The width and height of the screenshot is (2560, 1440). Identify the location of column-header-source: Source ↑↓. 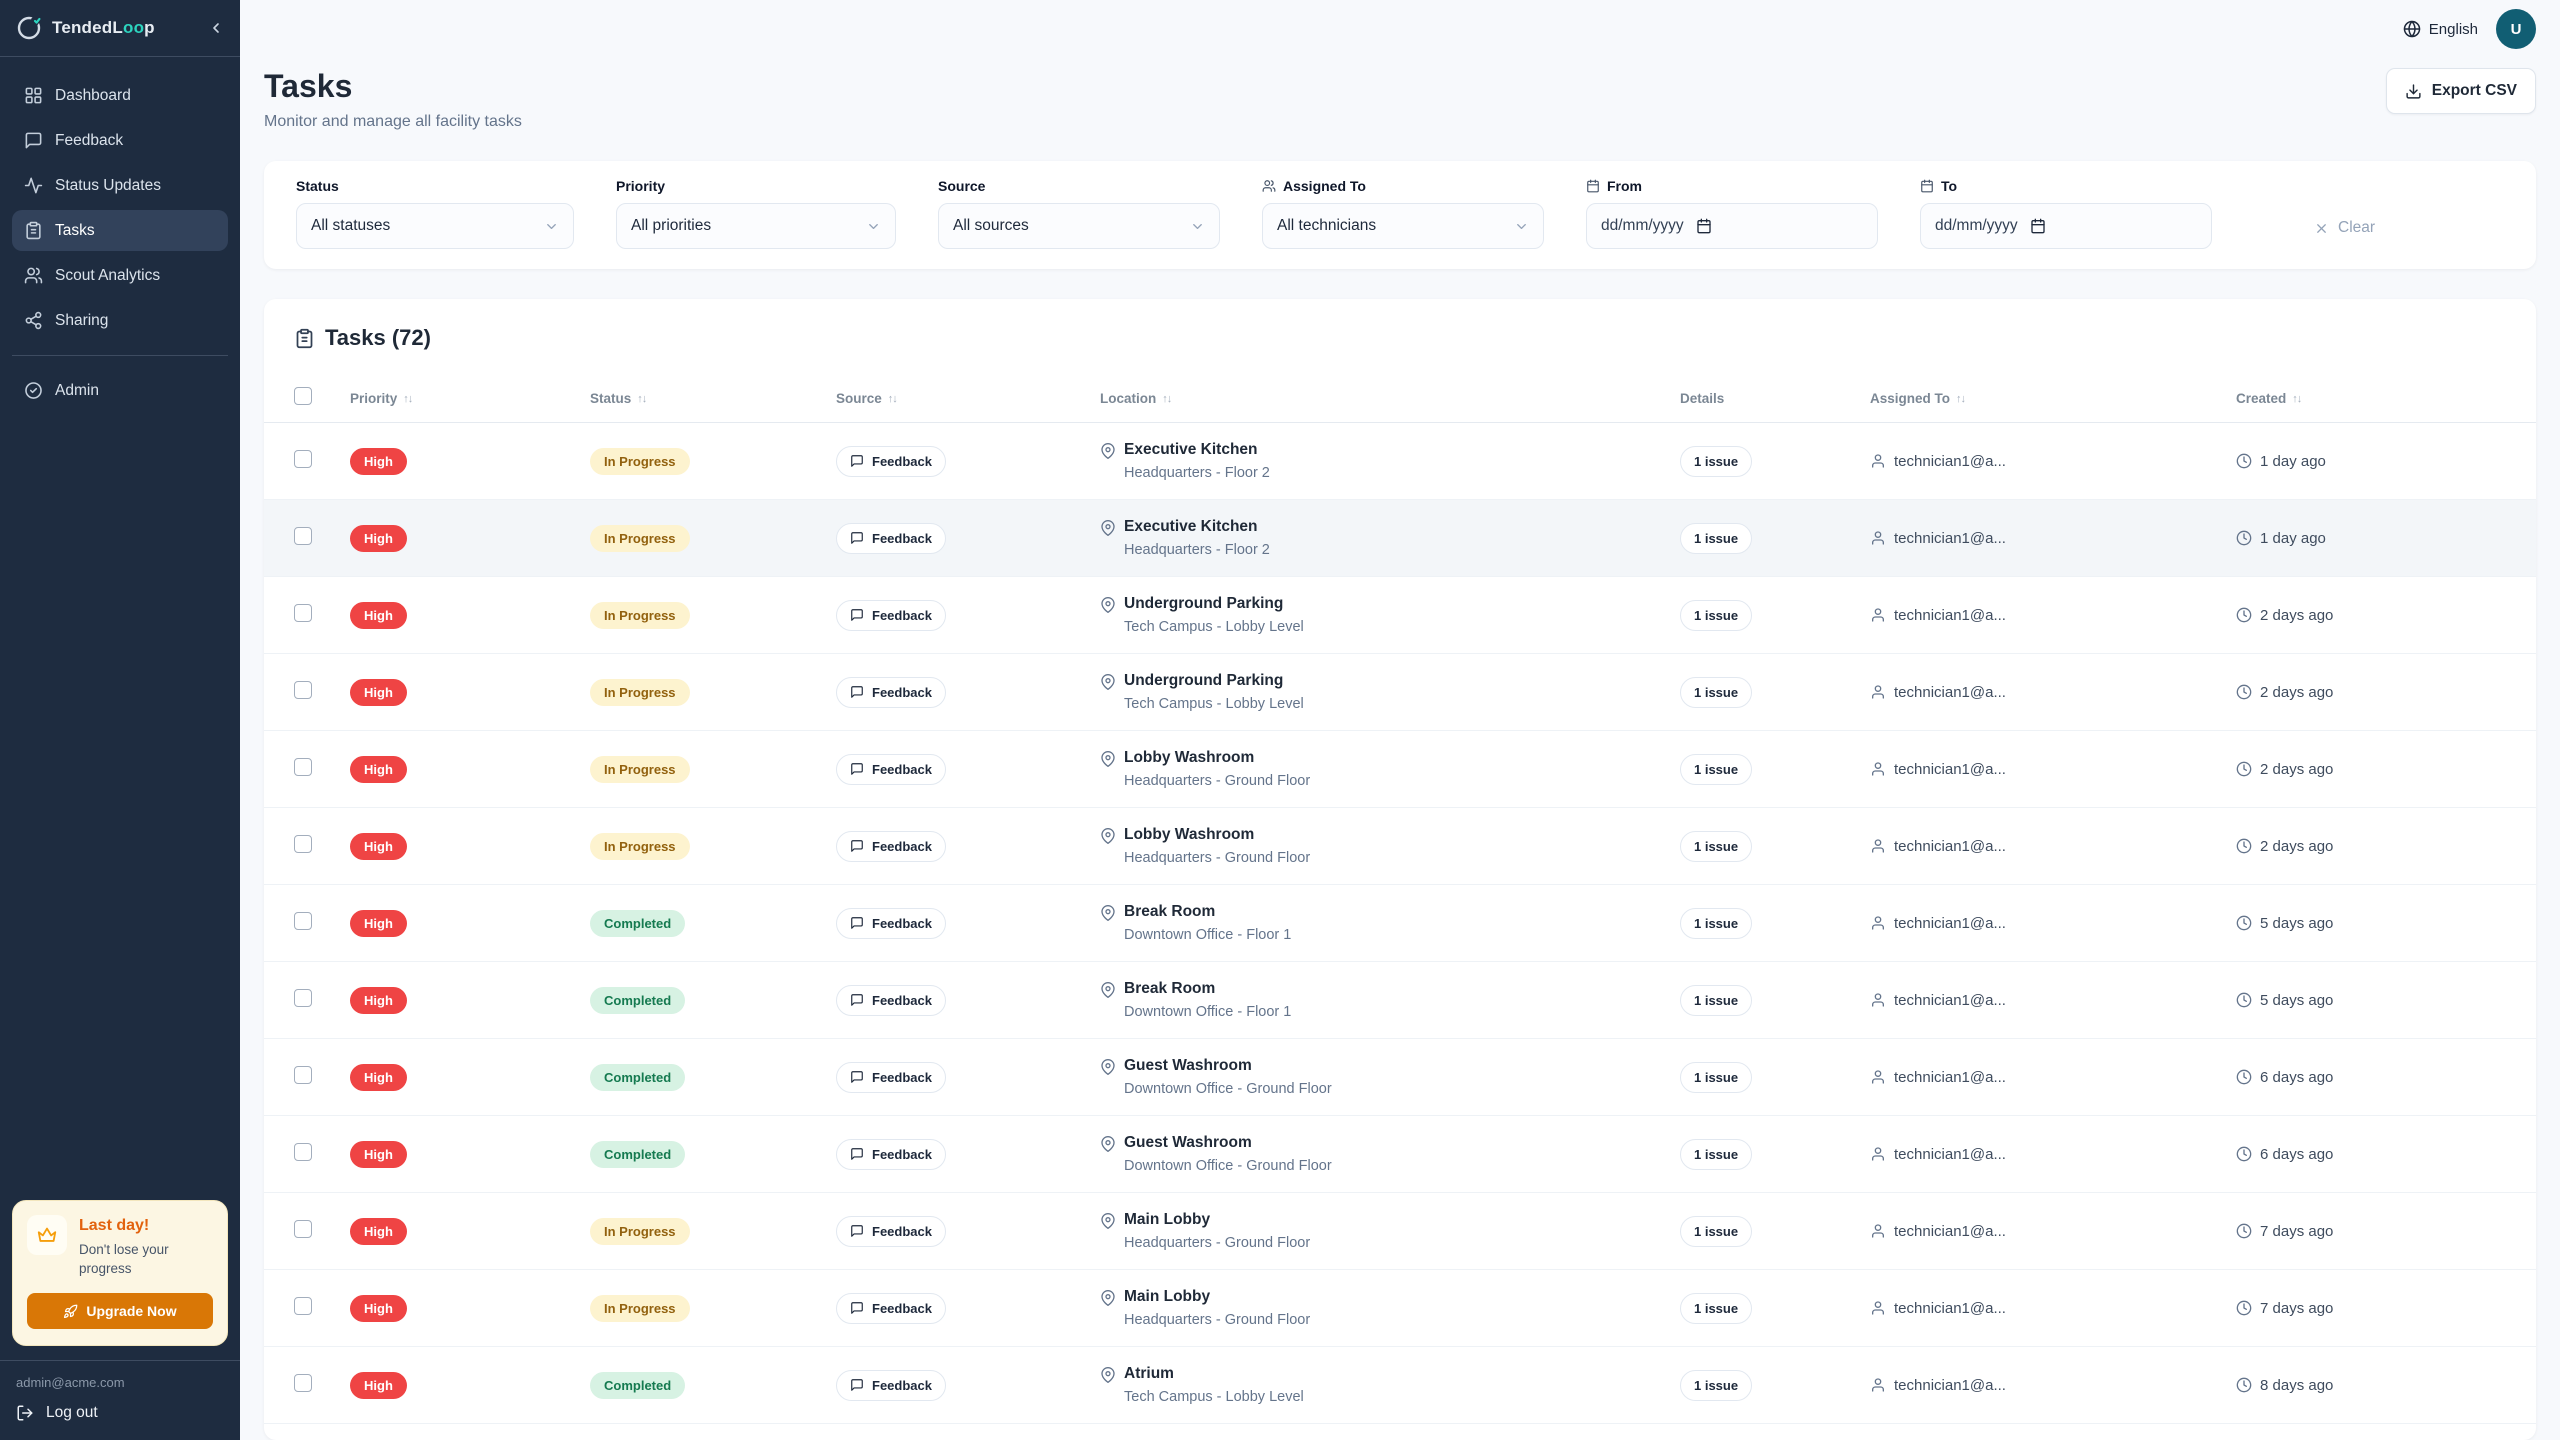
(968, 398).